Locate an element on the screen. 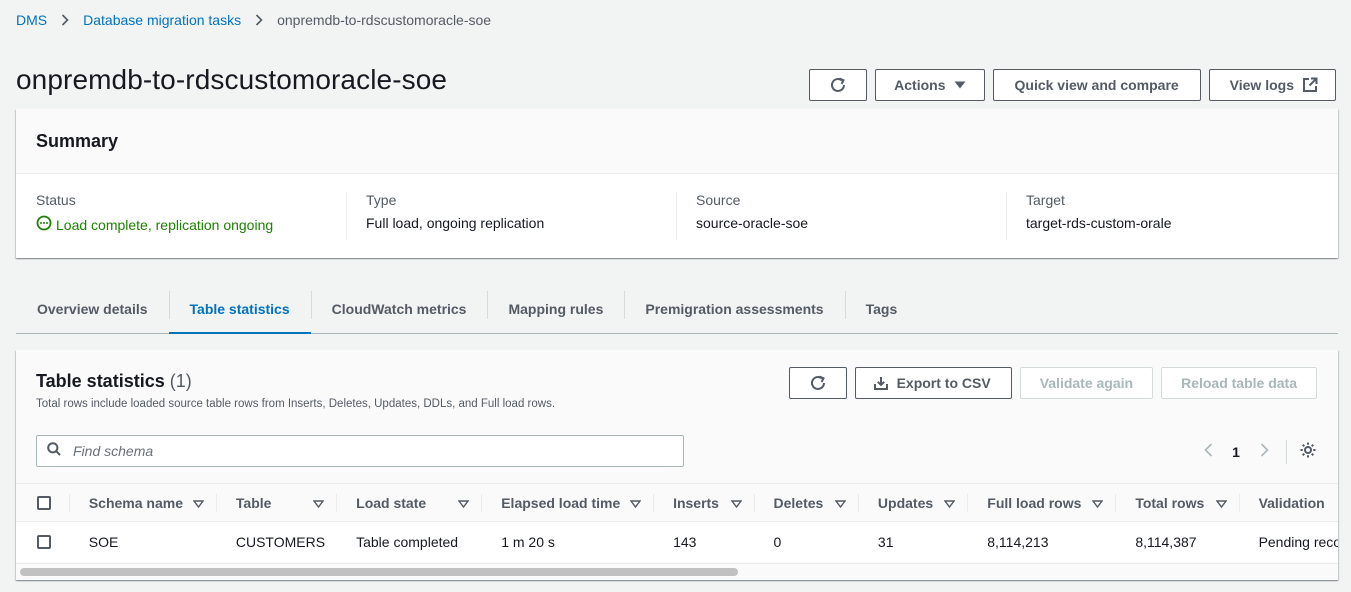 This screenshot has width=1351, height=592. cell-elapsed-load-time: 1 m 20 s is located at coordinates (528, 542).